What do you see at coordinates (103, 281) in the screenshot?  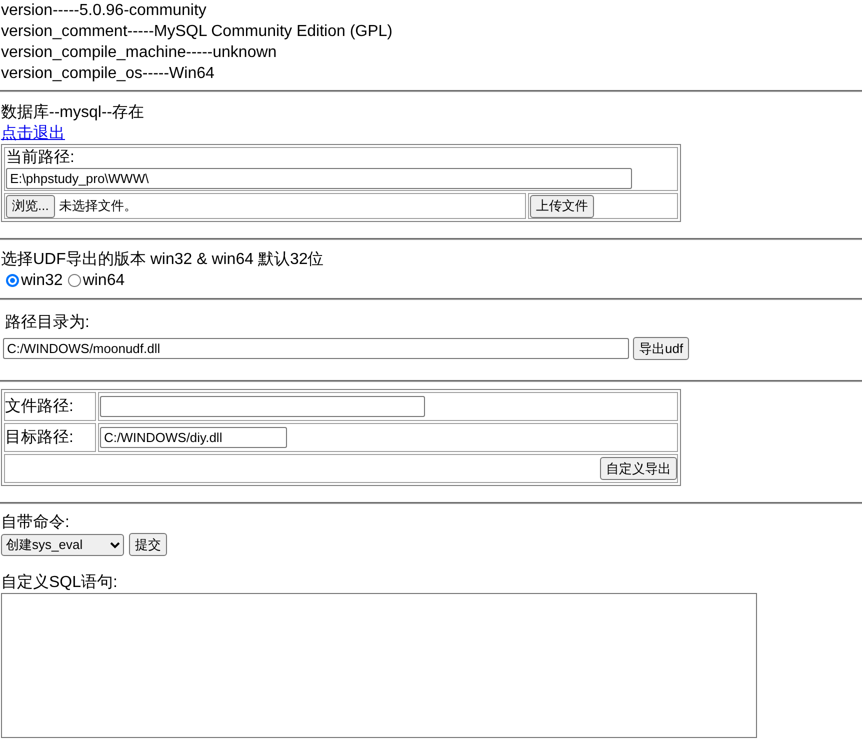 I see `radio-label: win64` at bounding box center [103, 281].